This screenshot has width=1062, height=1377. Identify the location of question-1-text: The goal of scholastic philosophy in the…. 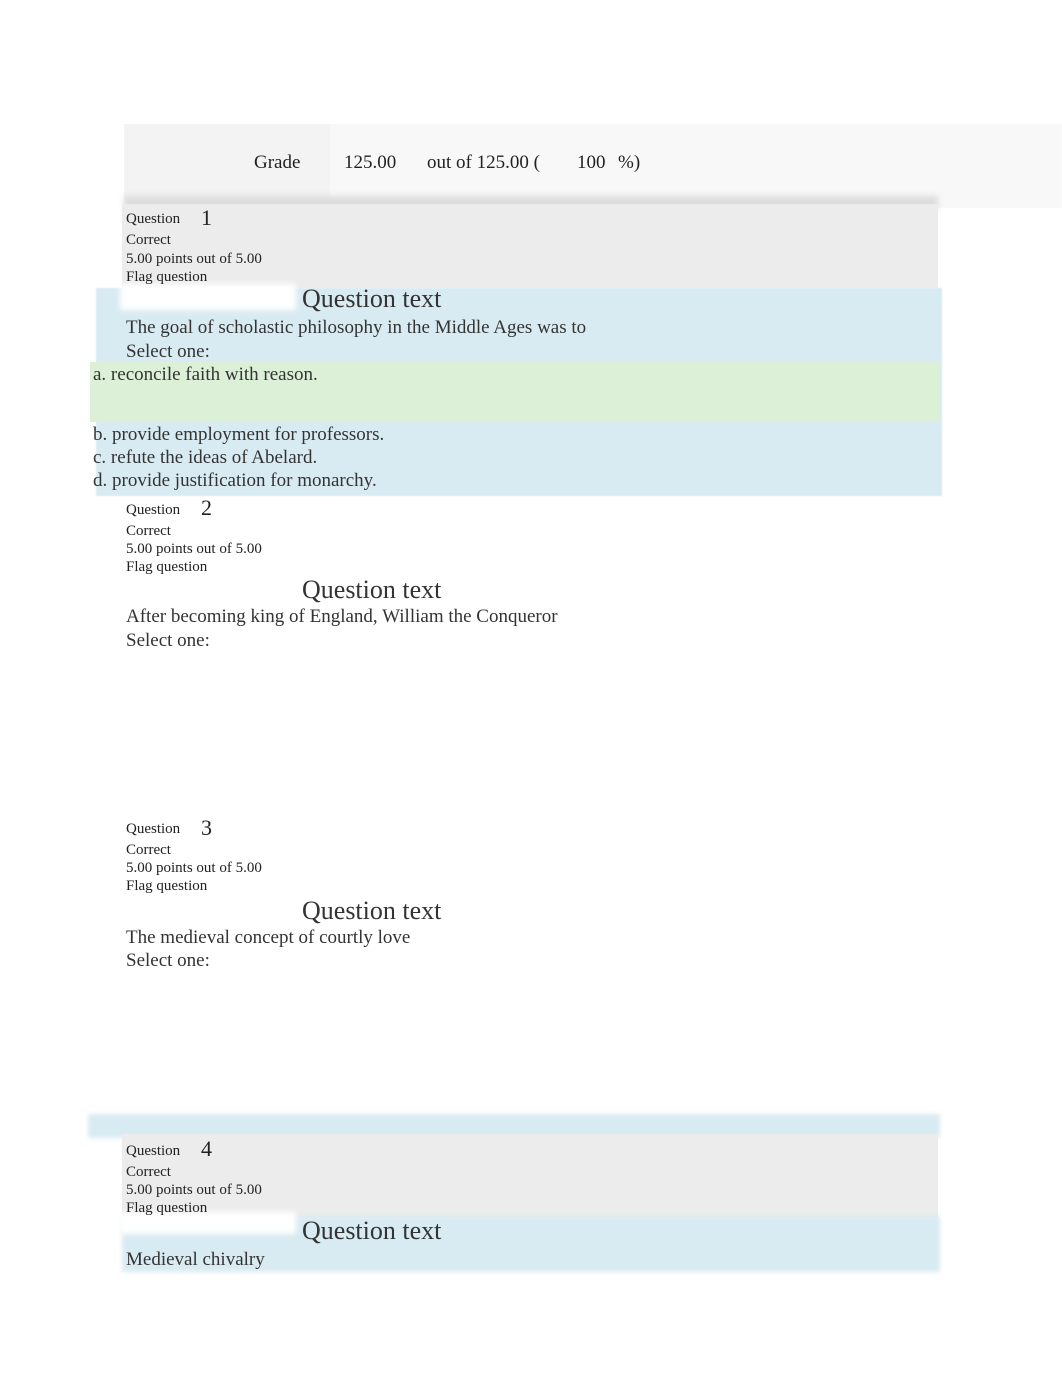
(356, 327).